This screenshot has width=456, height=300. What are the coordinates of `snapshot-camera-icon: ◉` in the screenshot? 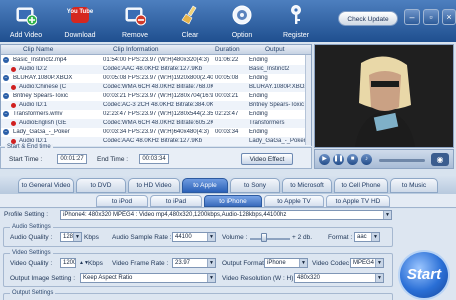 It's located at (440, 159).